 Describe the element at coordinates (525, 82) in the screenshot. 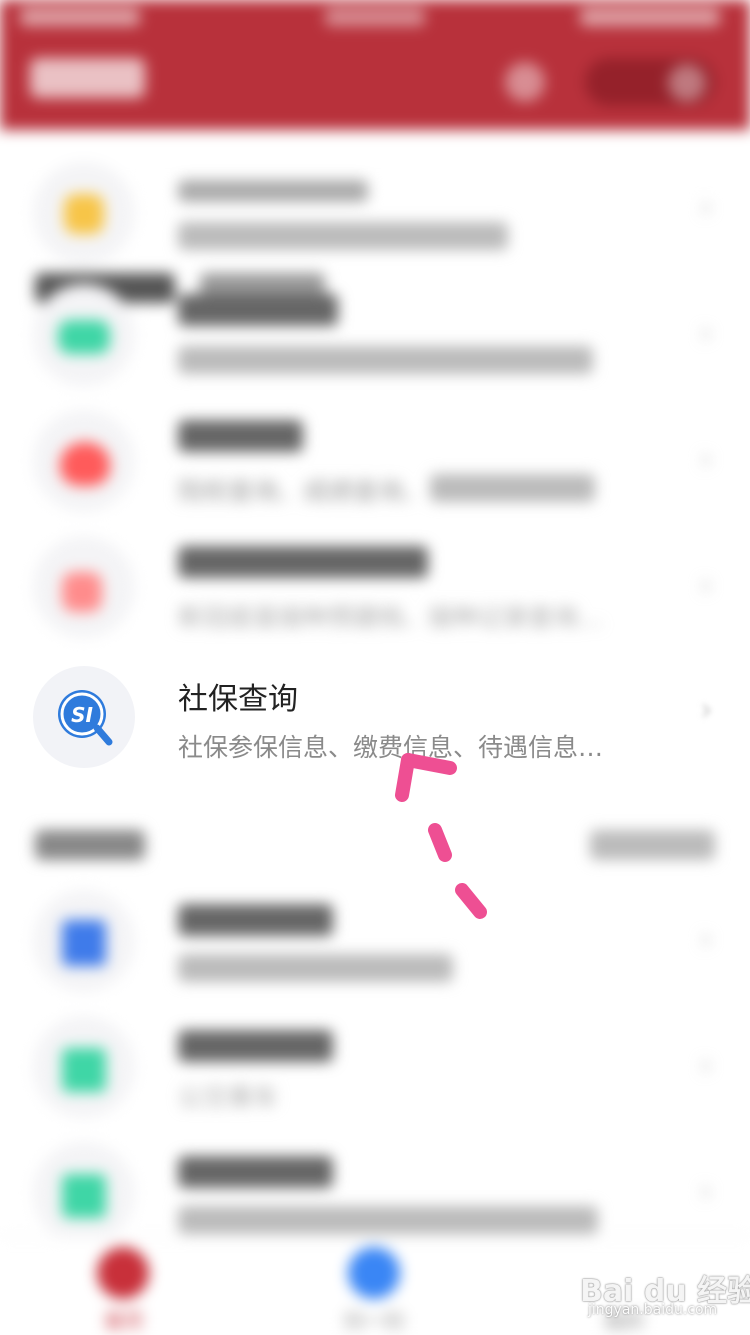

I see `header-settings-icon` at that location.